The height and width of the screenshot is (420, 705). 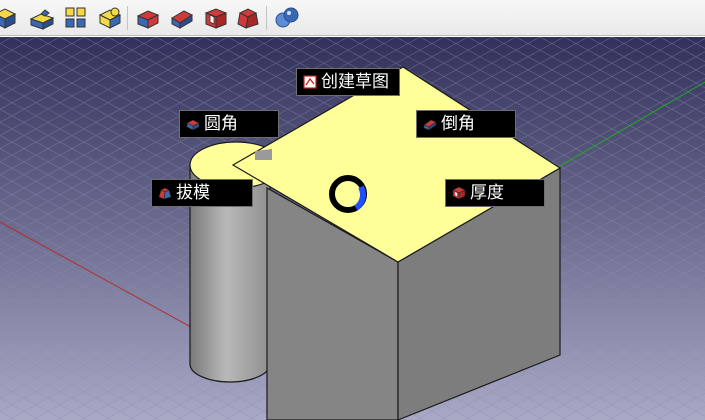 I want to click on draft-tool-icon, so click(x=248, y=18).